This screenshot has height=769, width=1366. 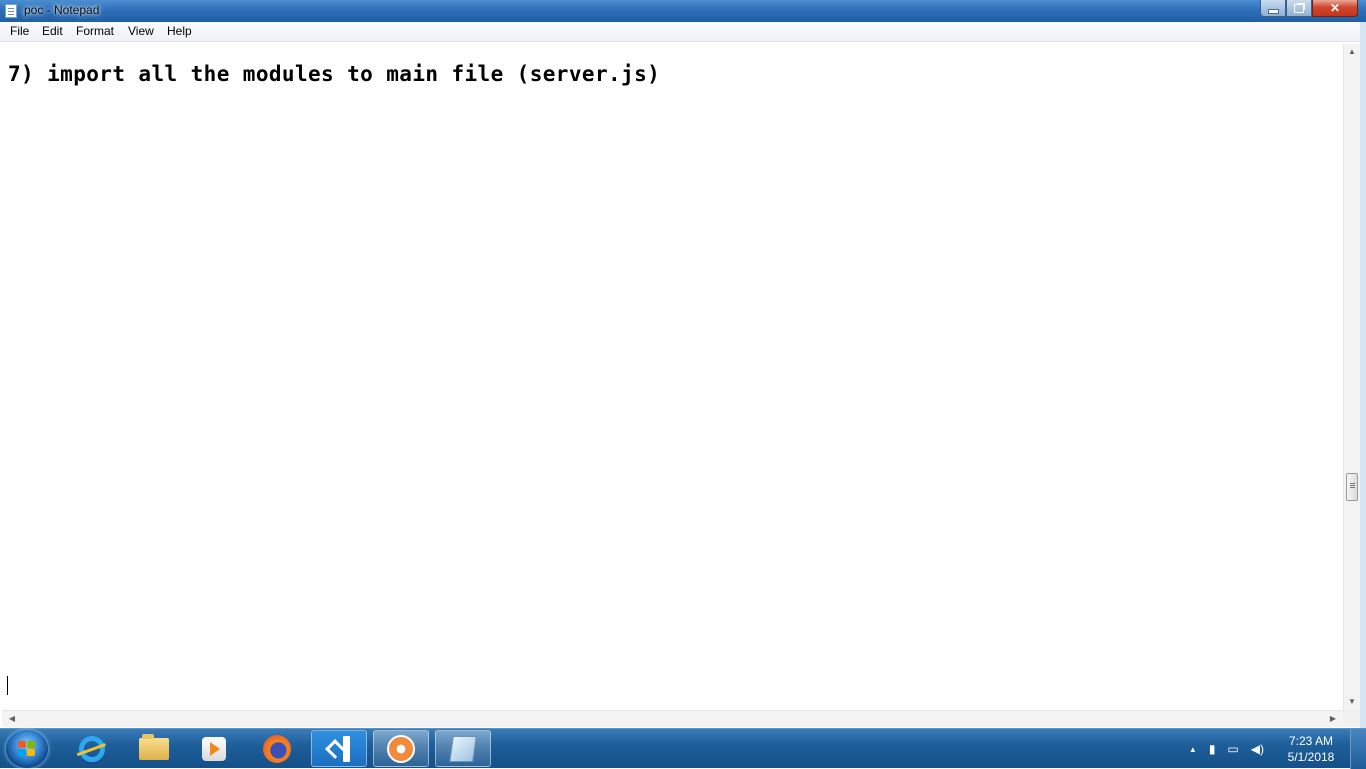 I want to click on scroll-up-icon: ▲, so click(x=1352, y=52).